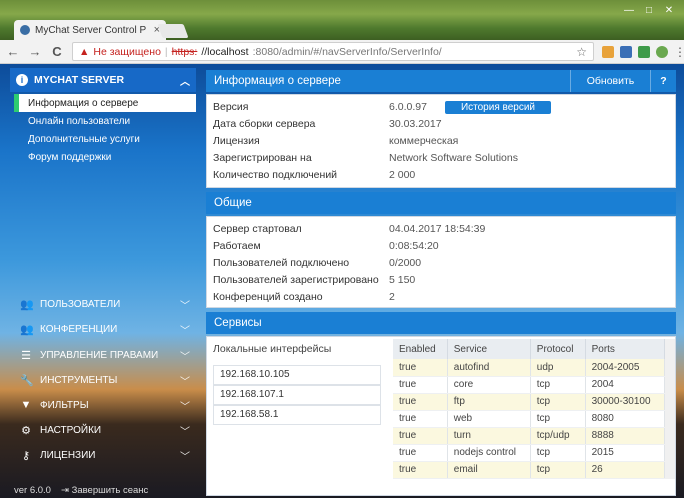 The image size is (684, 498). I want to click on cell-ports: 26, so click(625, 470).